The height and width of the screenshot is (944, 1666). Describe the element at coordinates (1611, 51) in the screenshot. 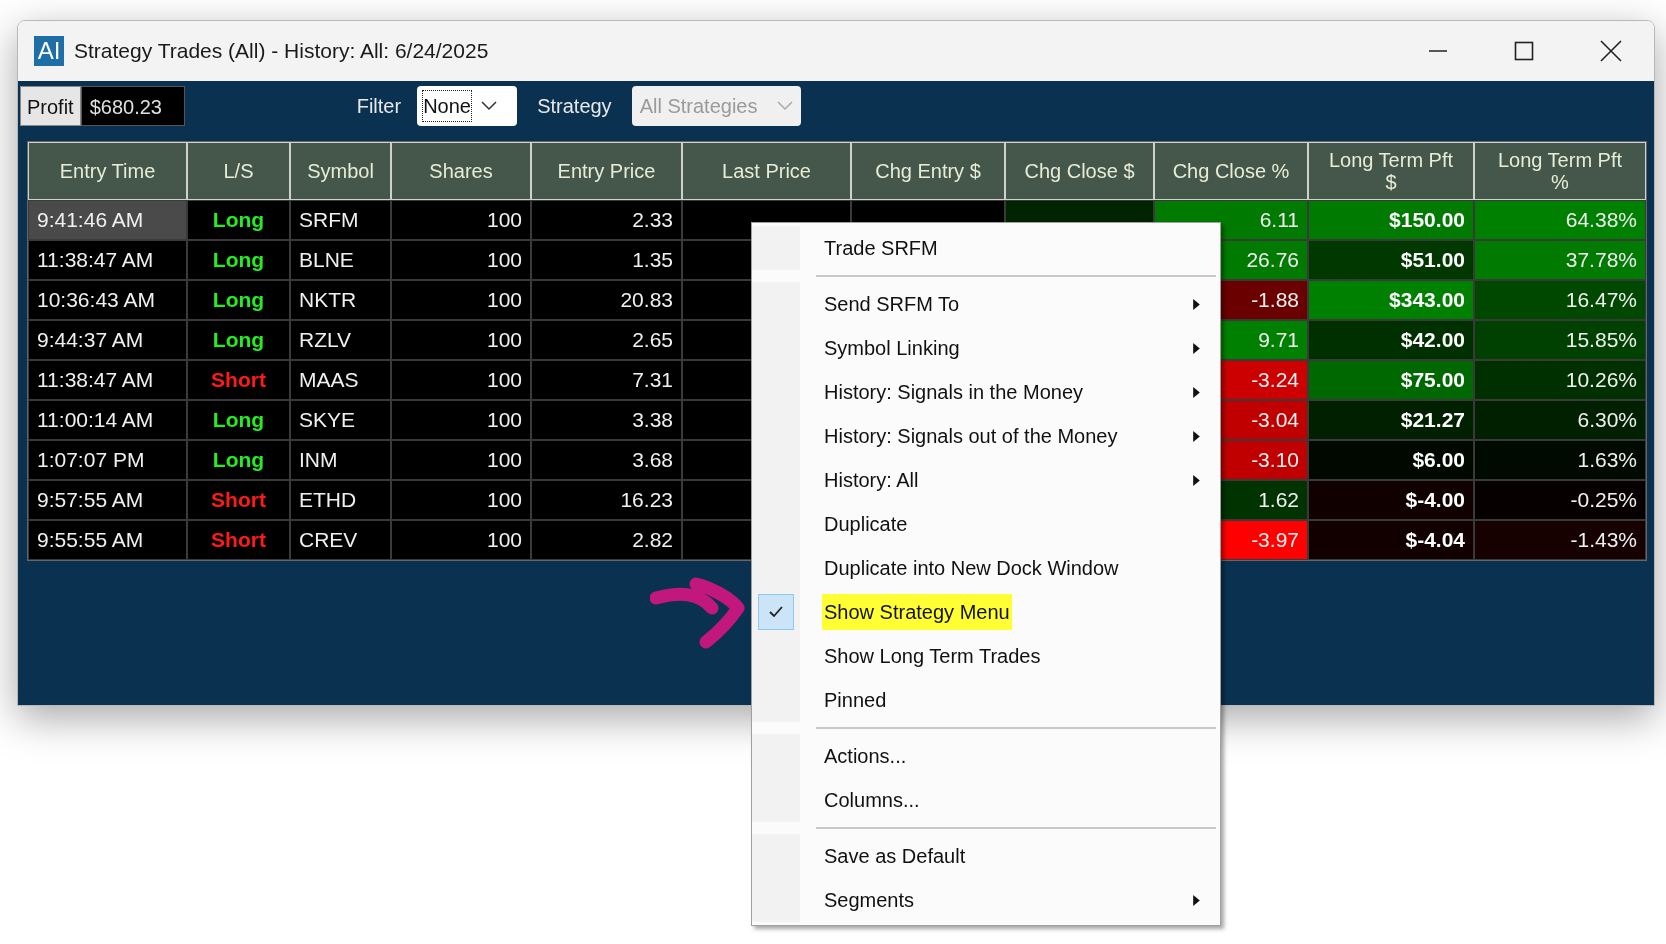

I see `close-icon` at that location.